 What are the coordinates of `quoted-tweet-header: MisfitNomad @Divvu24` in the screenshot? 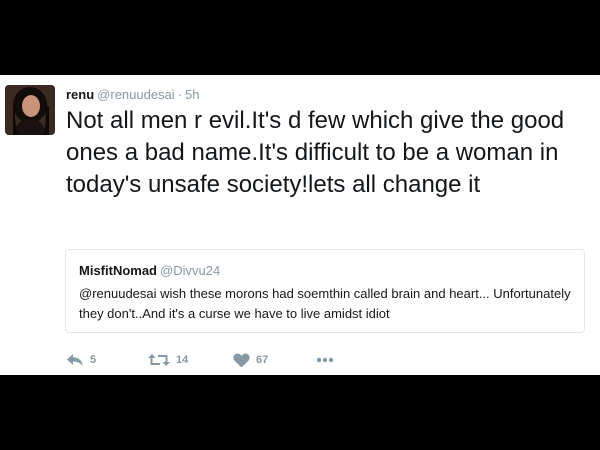 It's located at (149, 271).